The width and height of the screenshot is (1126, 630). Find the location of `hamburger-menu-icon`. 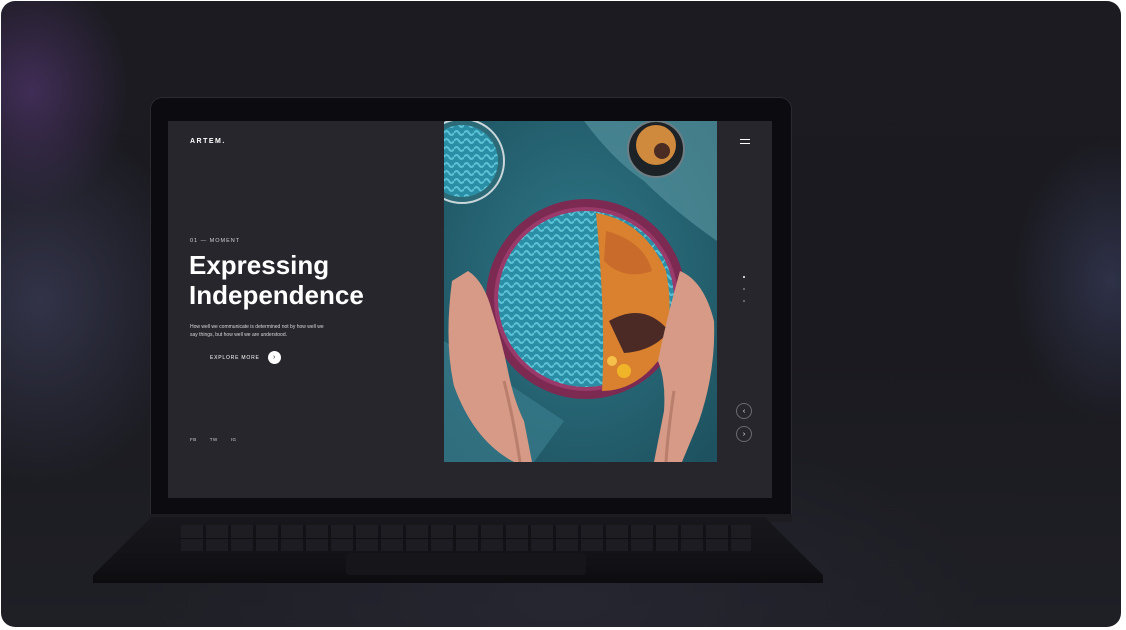

hamburger-menu-icon is located at coordinates (745, 142).